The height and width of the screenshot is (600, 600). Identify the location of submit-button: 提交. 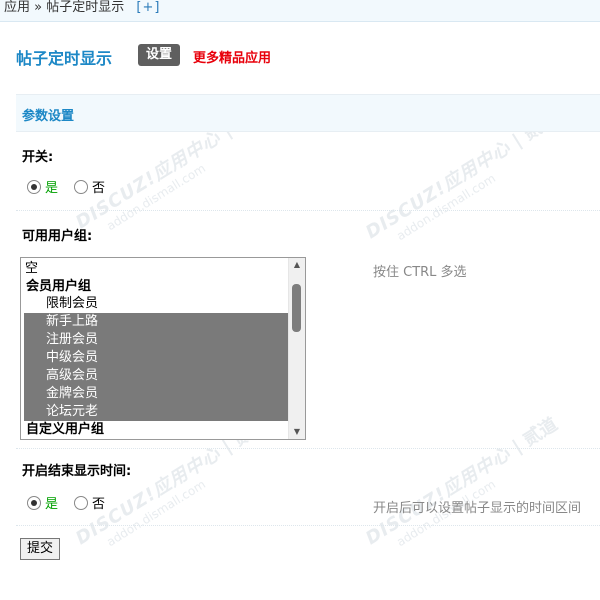
(40, 549).